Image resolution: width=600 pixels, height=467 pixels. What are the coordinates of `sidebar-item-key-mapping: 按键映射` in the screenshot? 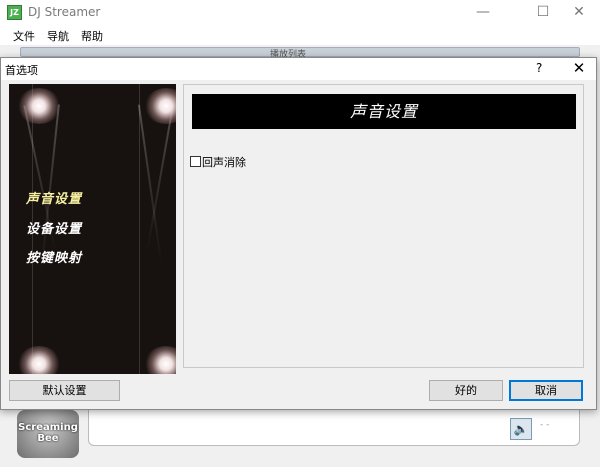 It's located at (54, 256).